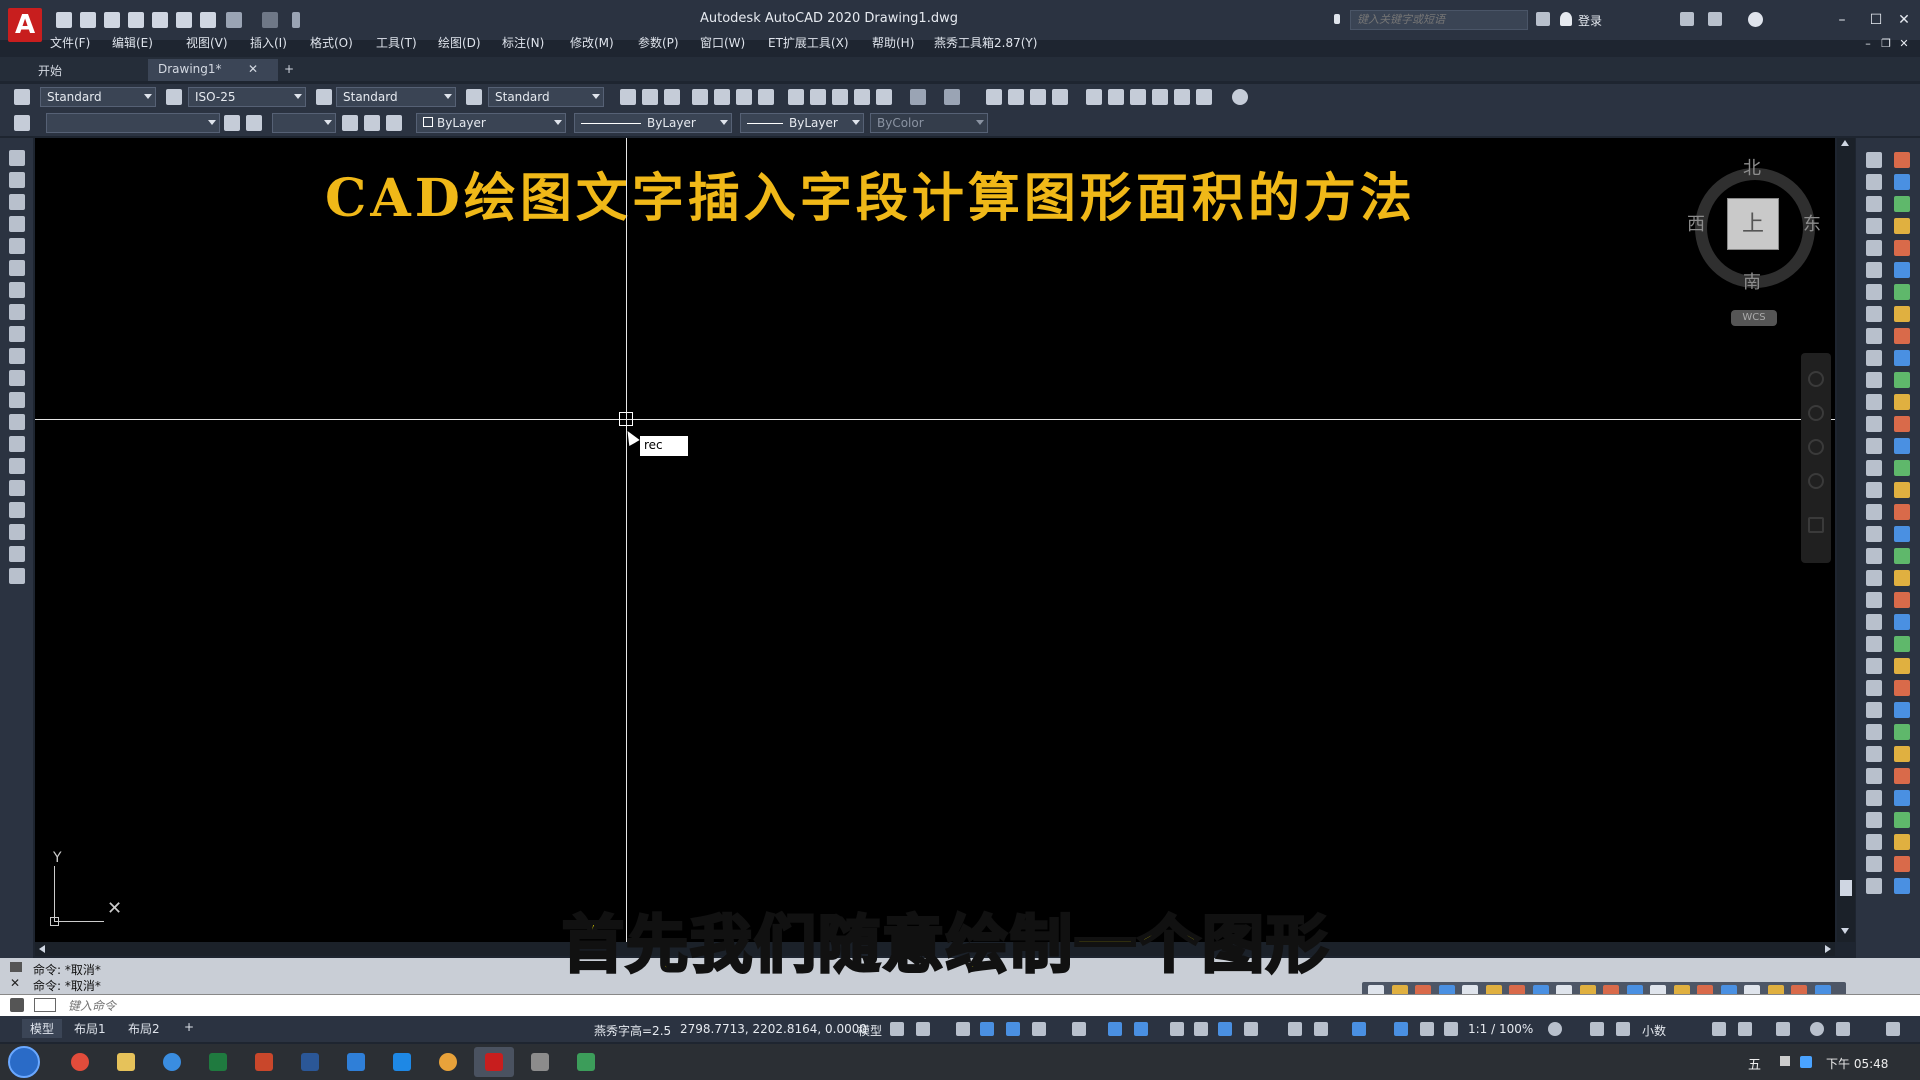 The height and width of the screenshot is (1080, 1920). Describe the element at coordinates (331, 42) in the screenshot. I see `menu-item: 格式(O)` at that location.